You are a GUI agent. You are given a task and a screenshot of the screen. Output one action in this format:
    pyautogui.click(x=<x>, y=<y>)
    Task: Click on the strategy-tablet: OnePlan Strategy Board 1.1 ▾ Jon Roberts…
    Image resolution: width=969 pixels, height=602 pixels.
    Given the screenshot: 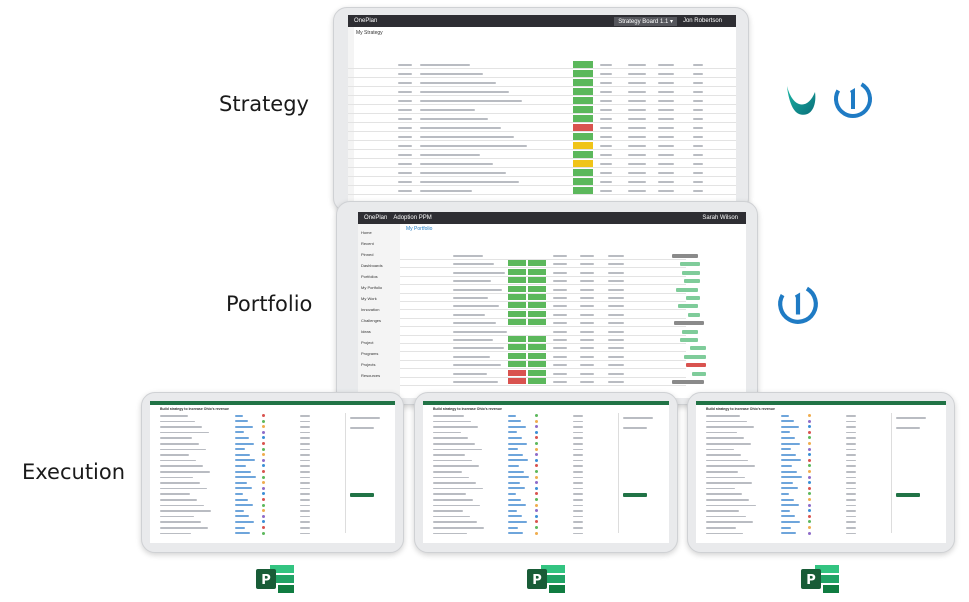 What is the action you would take?
    pyautogui.click(x=541, y=109)
    